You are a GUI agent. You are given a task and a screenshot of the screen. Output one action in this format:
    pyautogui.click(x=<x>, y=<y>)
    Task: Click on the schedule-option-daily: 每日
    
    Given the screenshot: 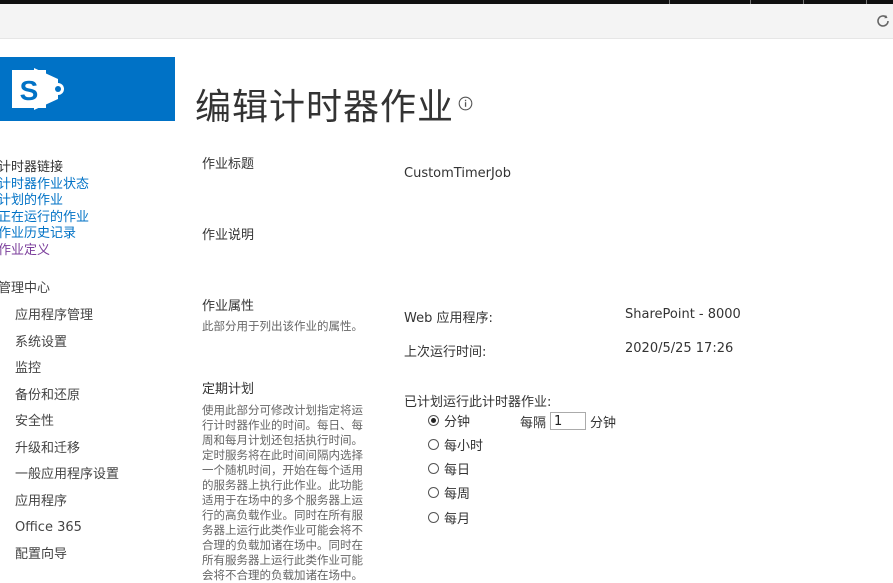 What is the action you would take?
    pyautogui.click(x=449, y=468)
    